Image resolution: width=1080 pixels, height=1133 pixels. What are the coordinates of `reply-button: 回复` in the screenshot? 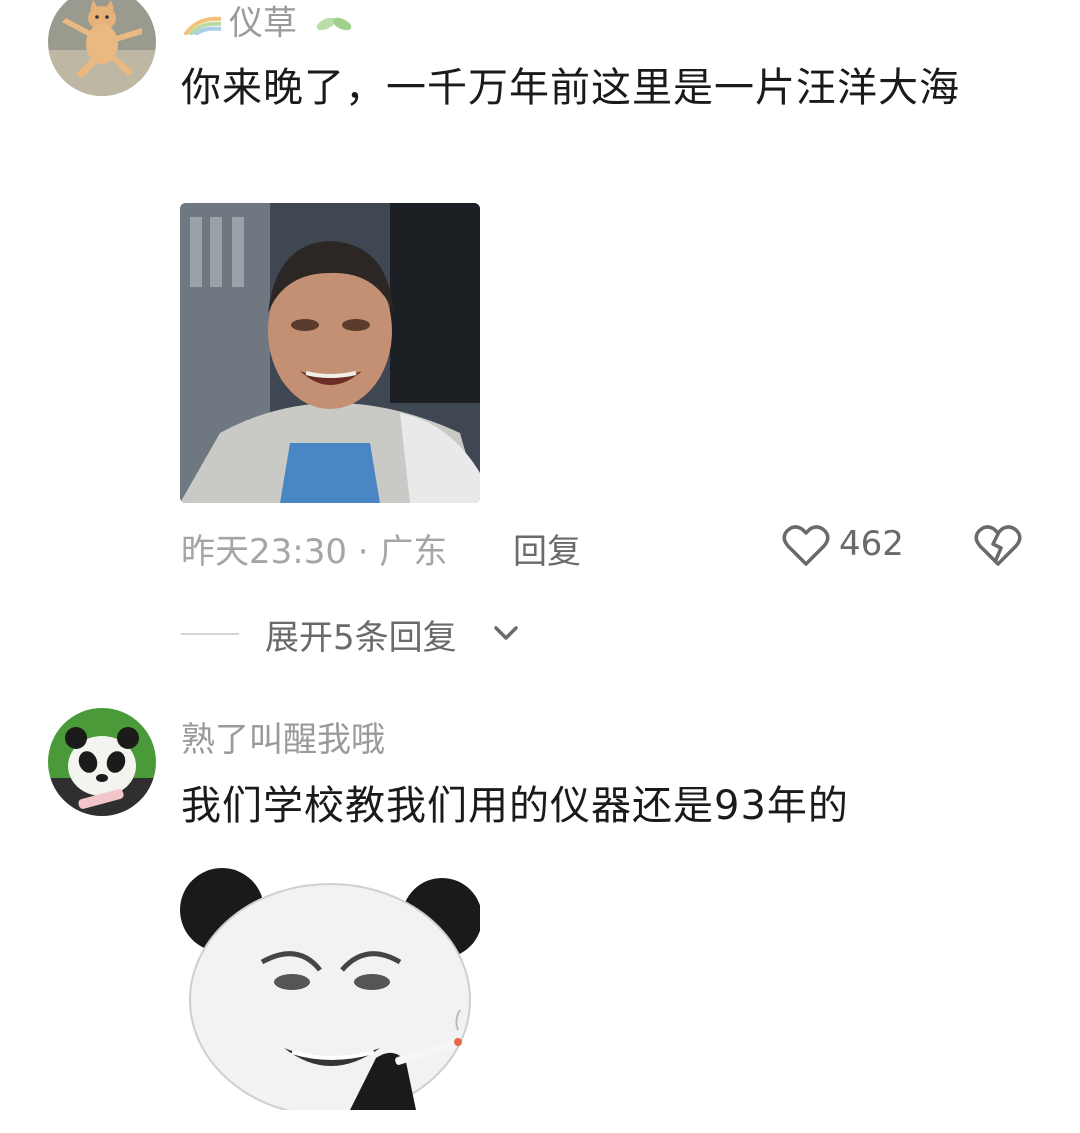 It's located at (547, 548).